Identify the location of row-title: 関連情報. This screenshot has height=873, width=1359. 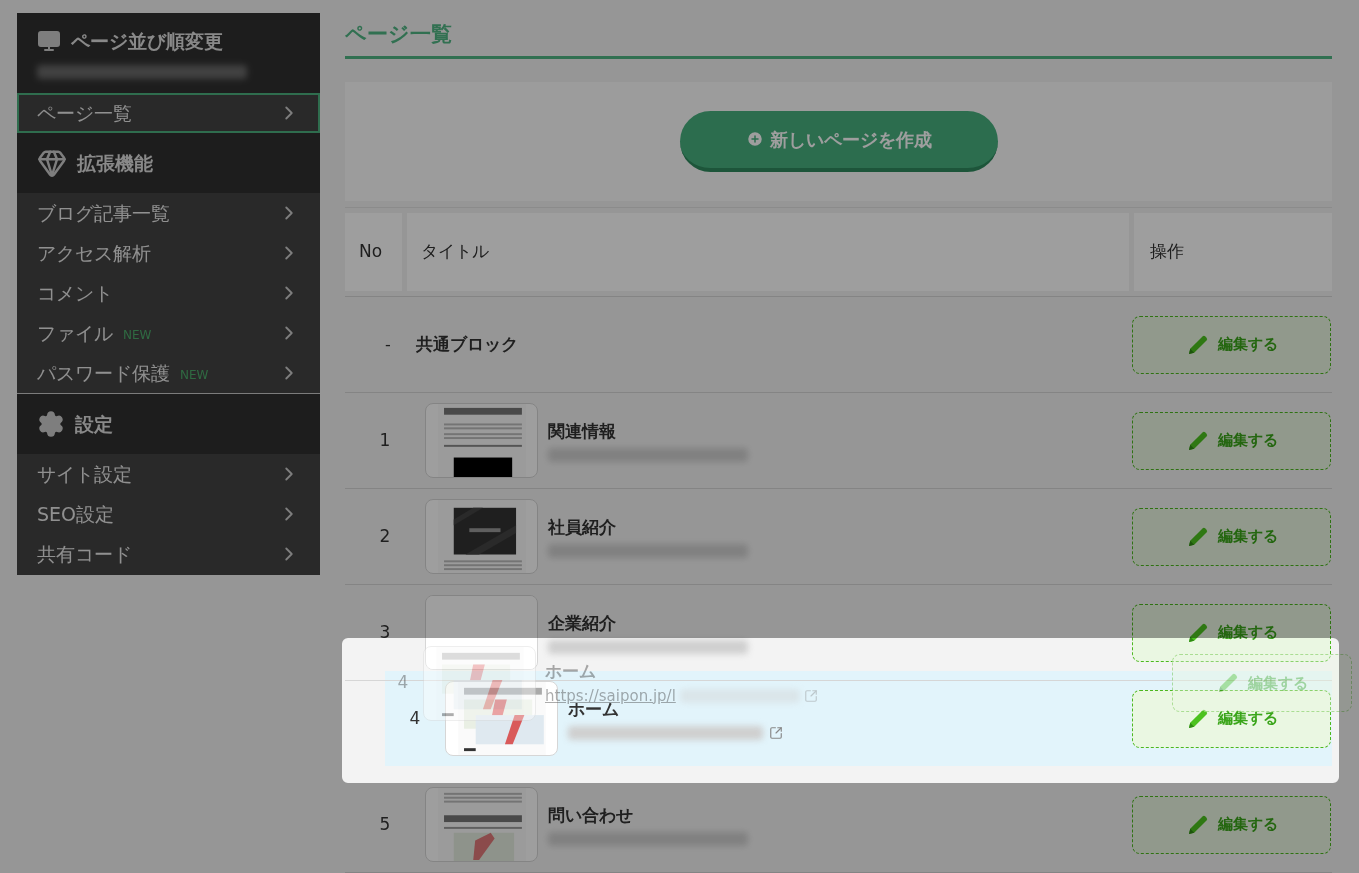
(582, 431).